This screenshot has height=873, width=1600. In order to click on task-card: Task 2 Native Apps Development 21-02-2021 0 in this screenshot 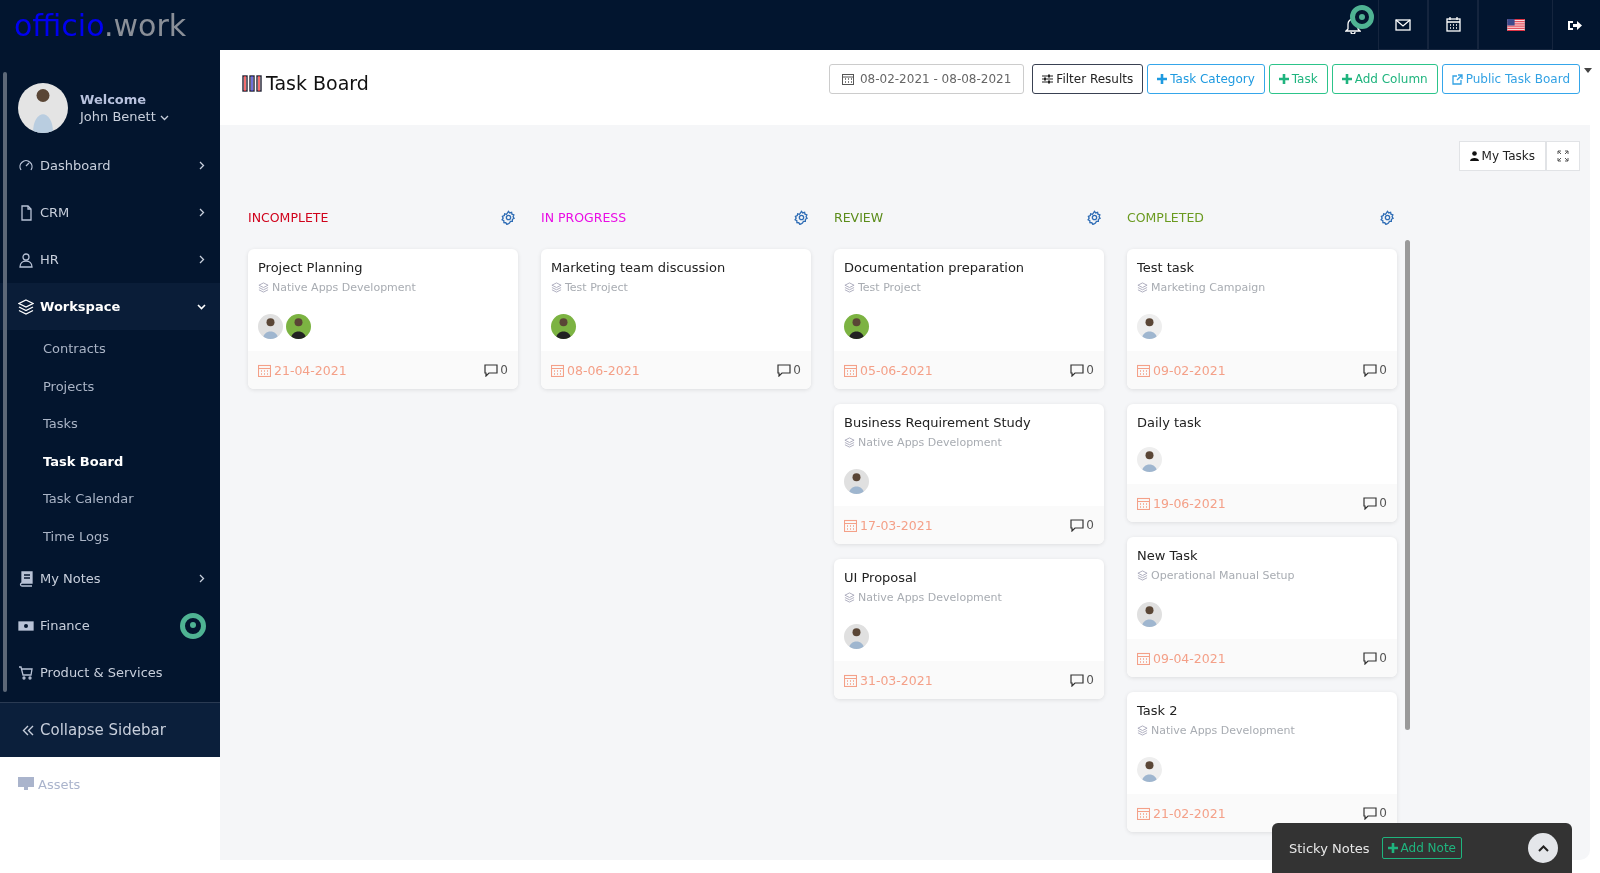, I will do `click(1262, 762)`.